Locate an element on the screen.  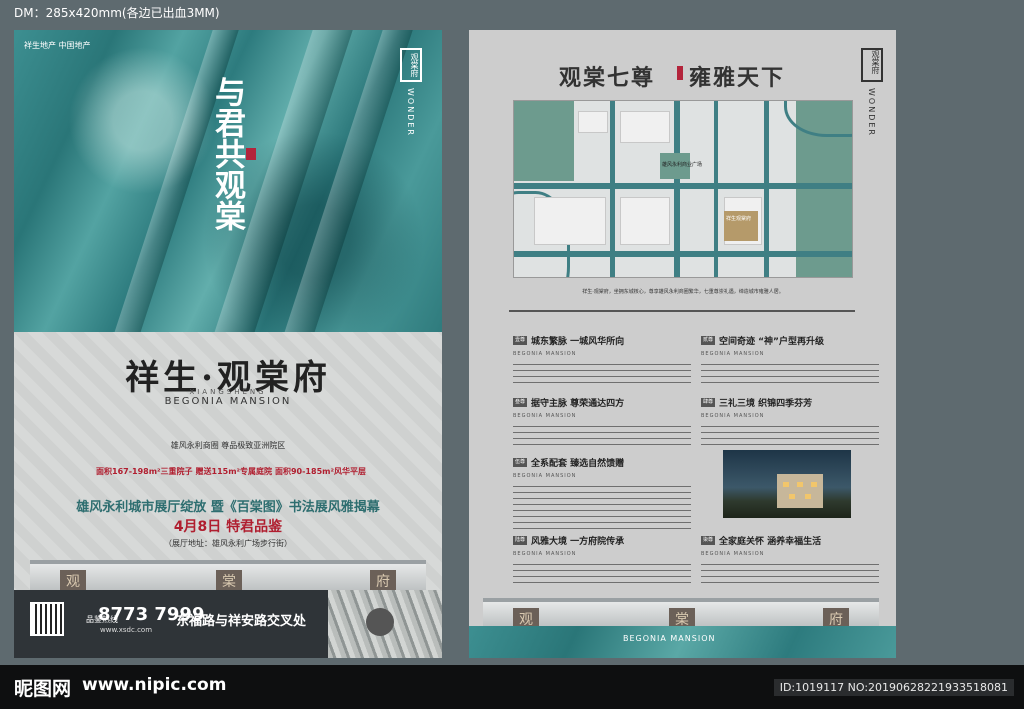
qr-code-icon is located at coordinates (47, 619).